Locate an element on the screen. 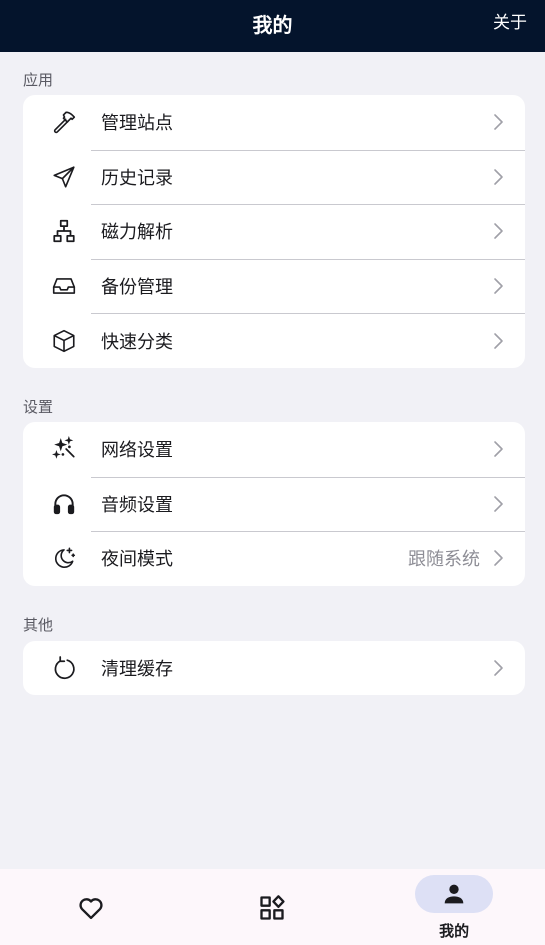 Image resolution: width=545 pixels, height=945 pixels. menu-item-audio-settings: 音频设置 is located at coordinates (274, 504).